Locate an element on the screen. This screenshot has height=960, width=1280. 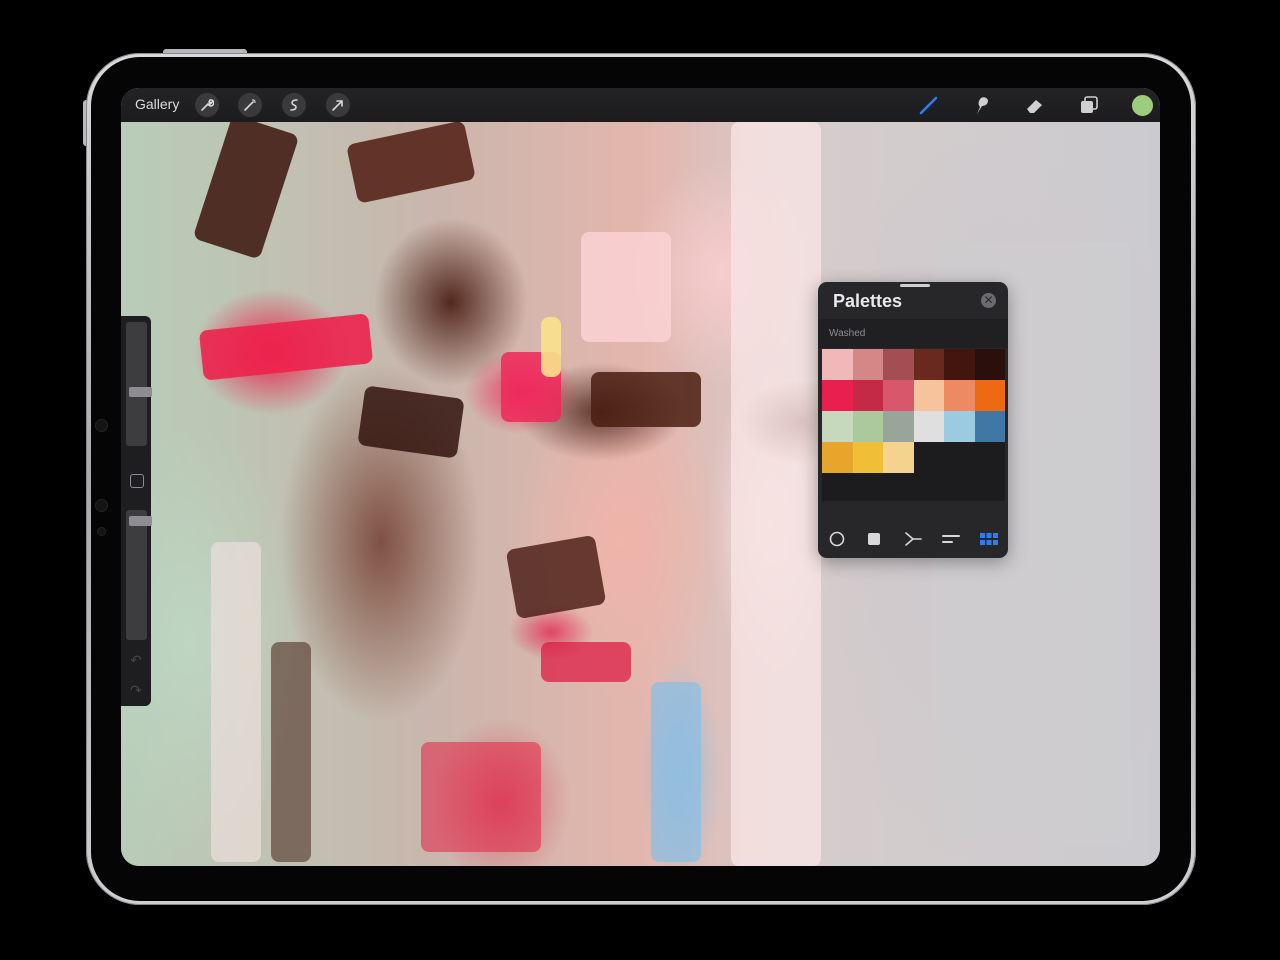
drag-handle is located at coordinates (915, 285).